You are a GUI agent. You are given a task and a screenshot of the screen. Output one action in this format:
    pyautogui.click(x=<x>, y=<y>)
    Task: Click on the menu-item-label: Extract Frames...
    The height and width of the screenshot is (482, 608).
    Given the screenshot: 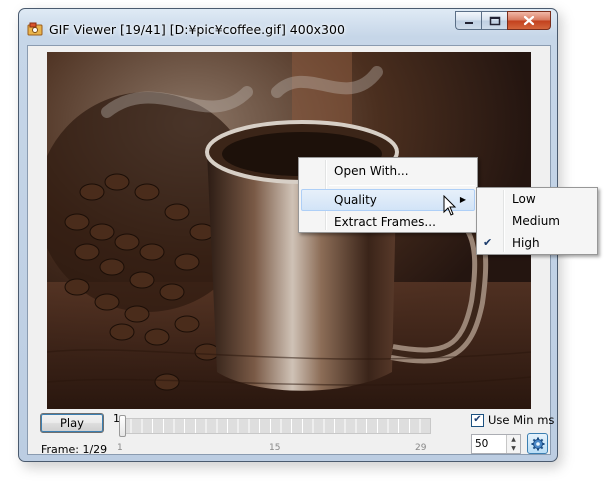 What is the action you would take?
    pyautogui.click(x=385, y=222)
    